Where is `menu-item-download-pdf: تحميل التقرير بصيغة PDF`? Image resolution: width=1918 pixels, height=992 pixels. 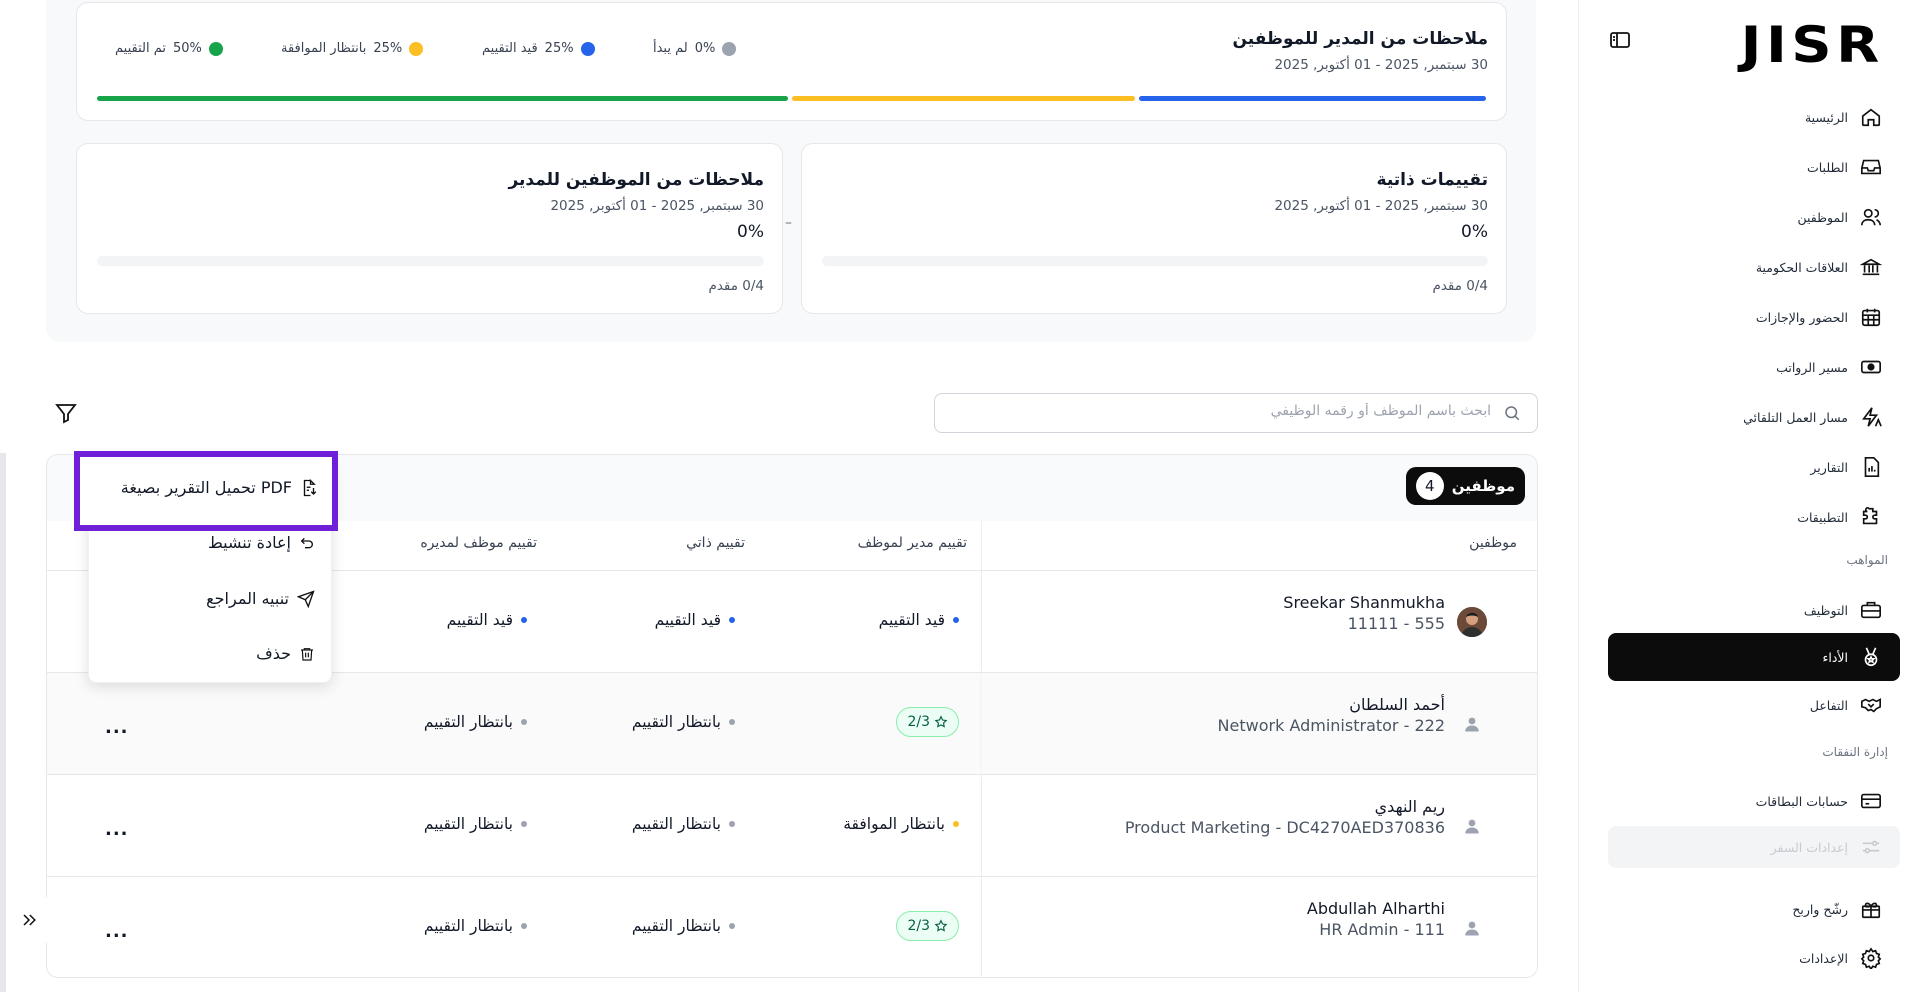
menu-item-download-pdf: تحميل التقرير بصيغة PDF is located at coordinates (219, 487).